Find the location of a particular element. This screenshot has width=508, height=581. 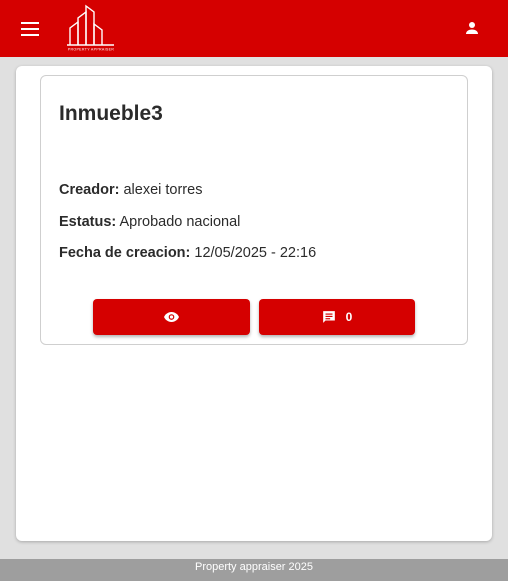

view-button is located at coordinates (171, 317).